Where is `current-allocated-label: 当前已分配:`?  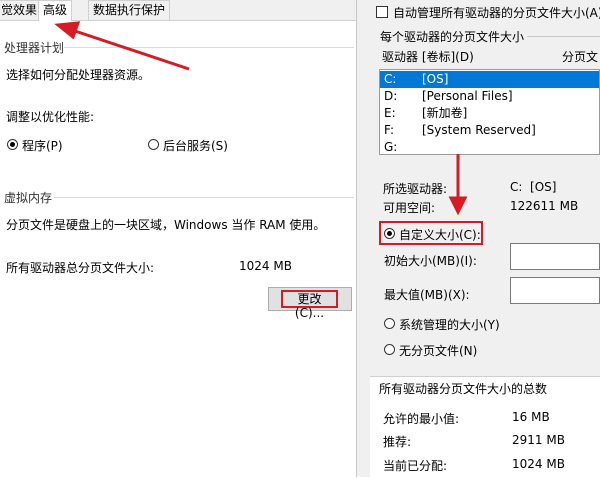
current-allocated-label: 当前已分配: is located at coordinates (415, 466).